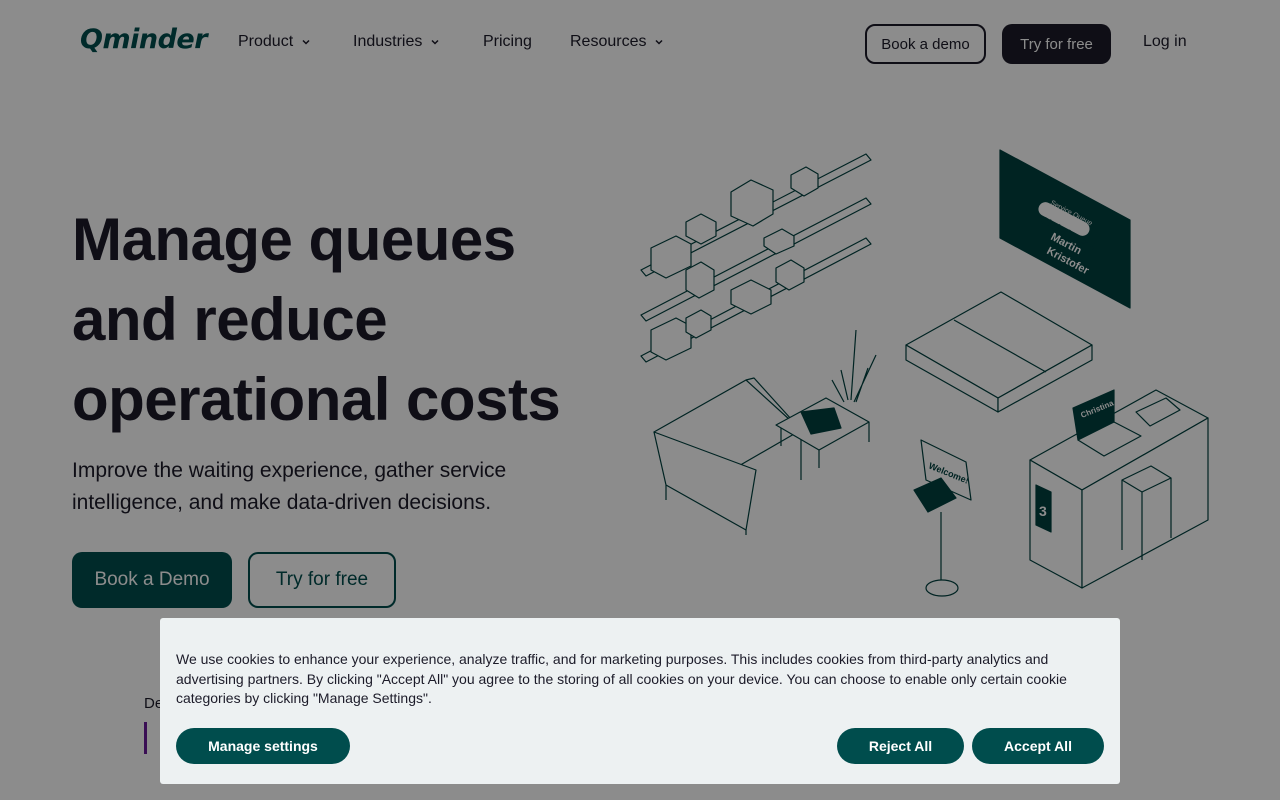 Image resolution: width=1280 pixels, height=800 pixels. I want to click on manage-settings-button: Manage settings, so click(263, 746).